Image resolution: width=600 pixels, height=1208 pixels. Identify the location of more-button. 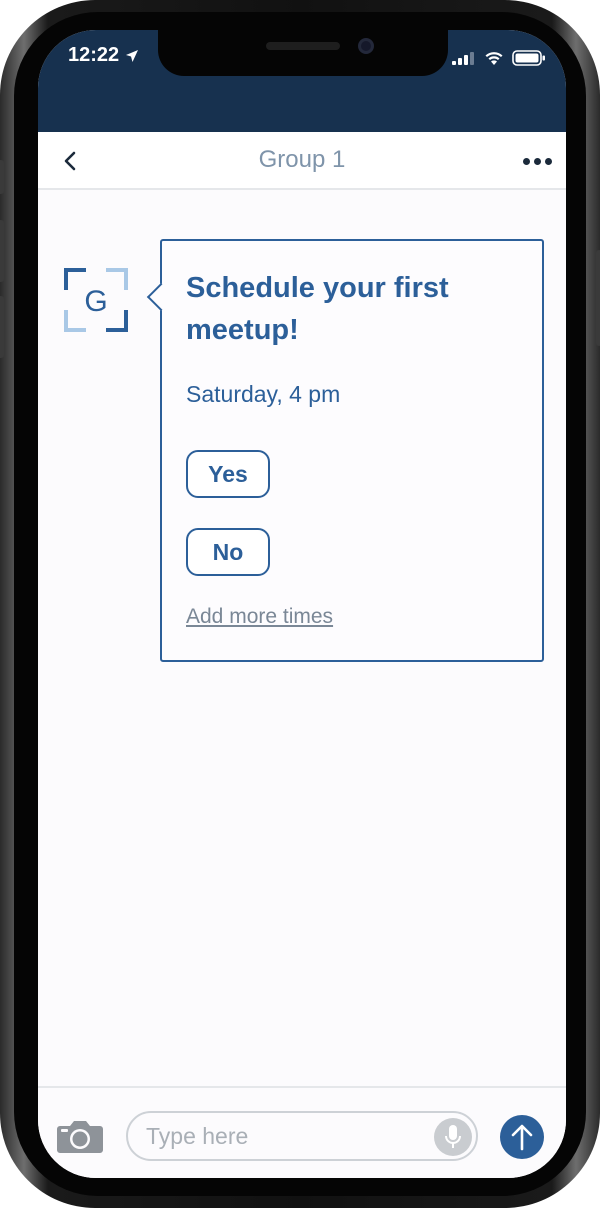
(537, 161).